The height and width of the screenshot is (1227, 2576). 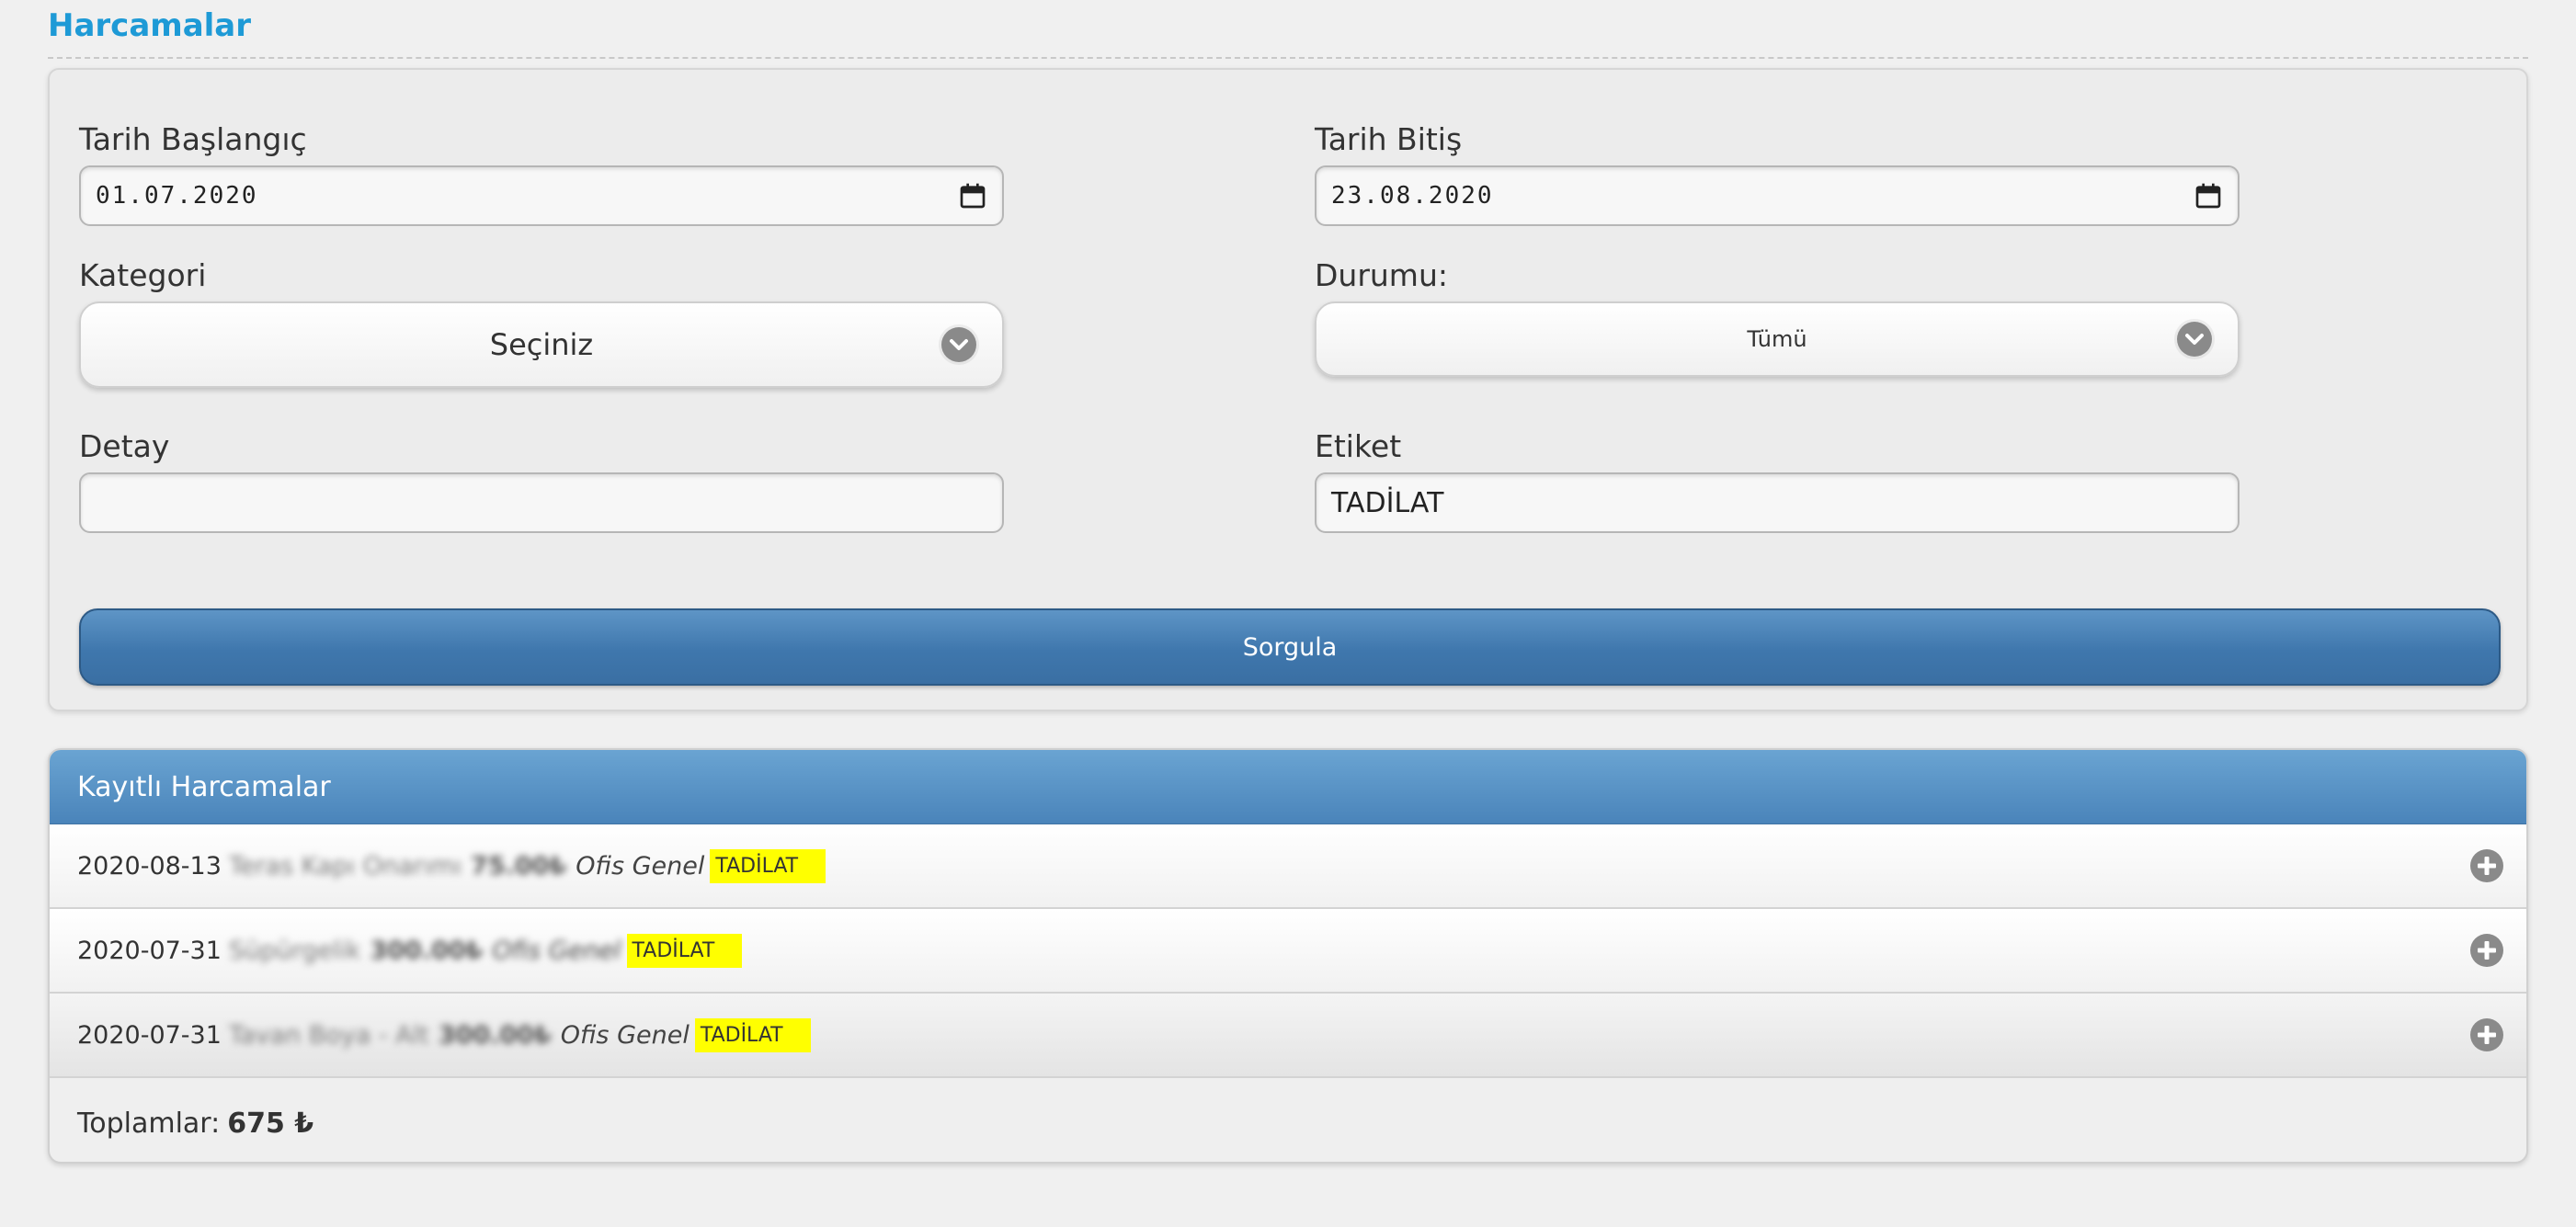 What do you see at coordinates (294, 951) in the screenshot?
I see `row-description: Süpürgelik` at bounding box center [294, 951].